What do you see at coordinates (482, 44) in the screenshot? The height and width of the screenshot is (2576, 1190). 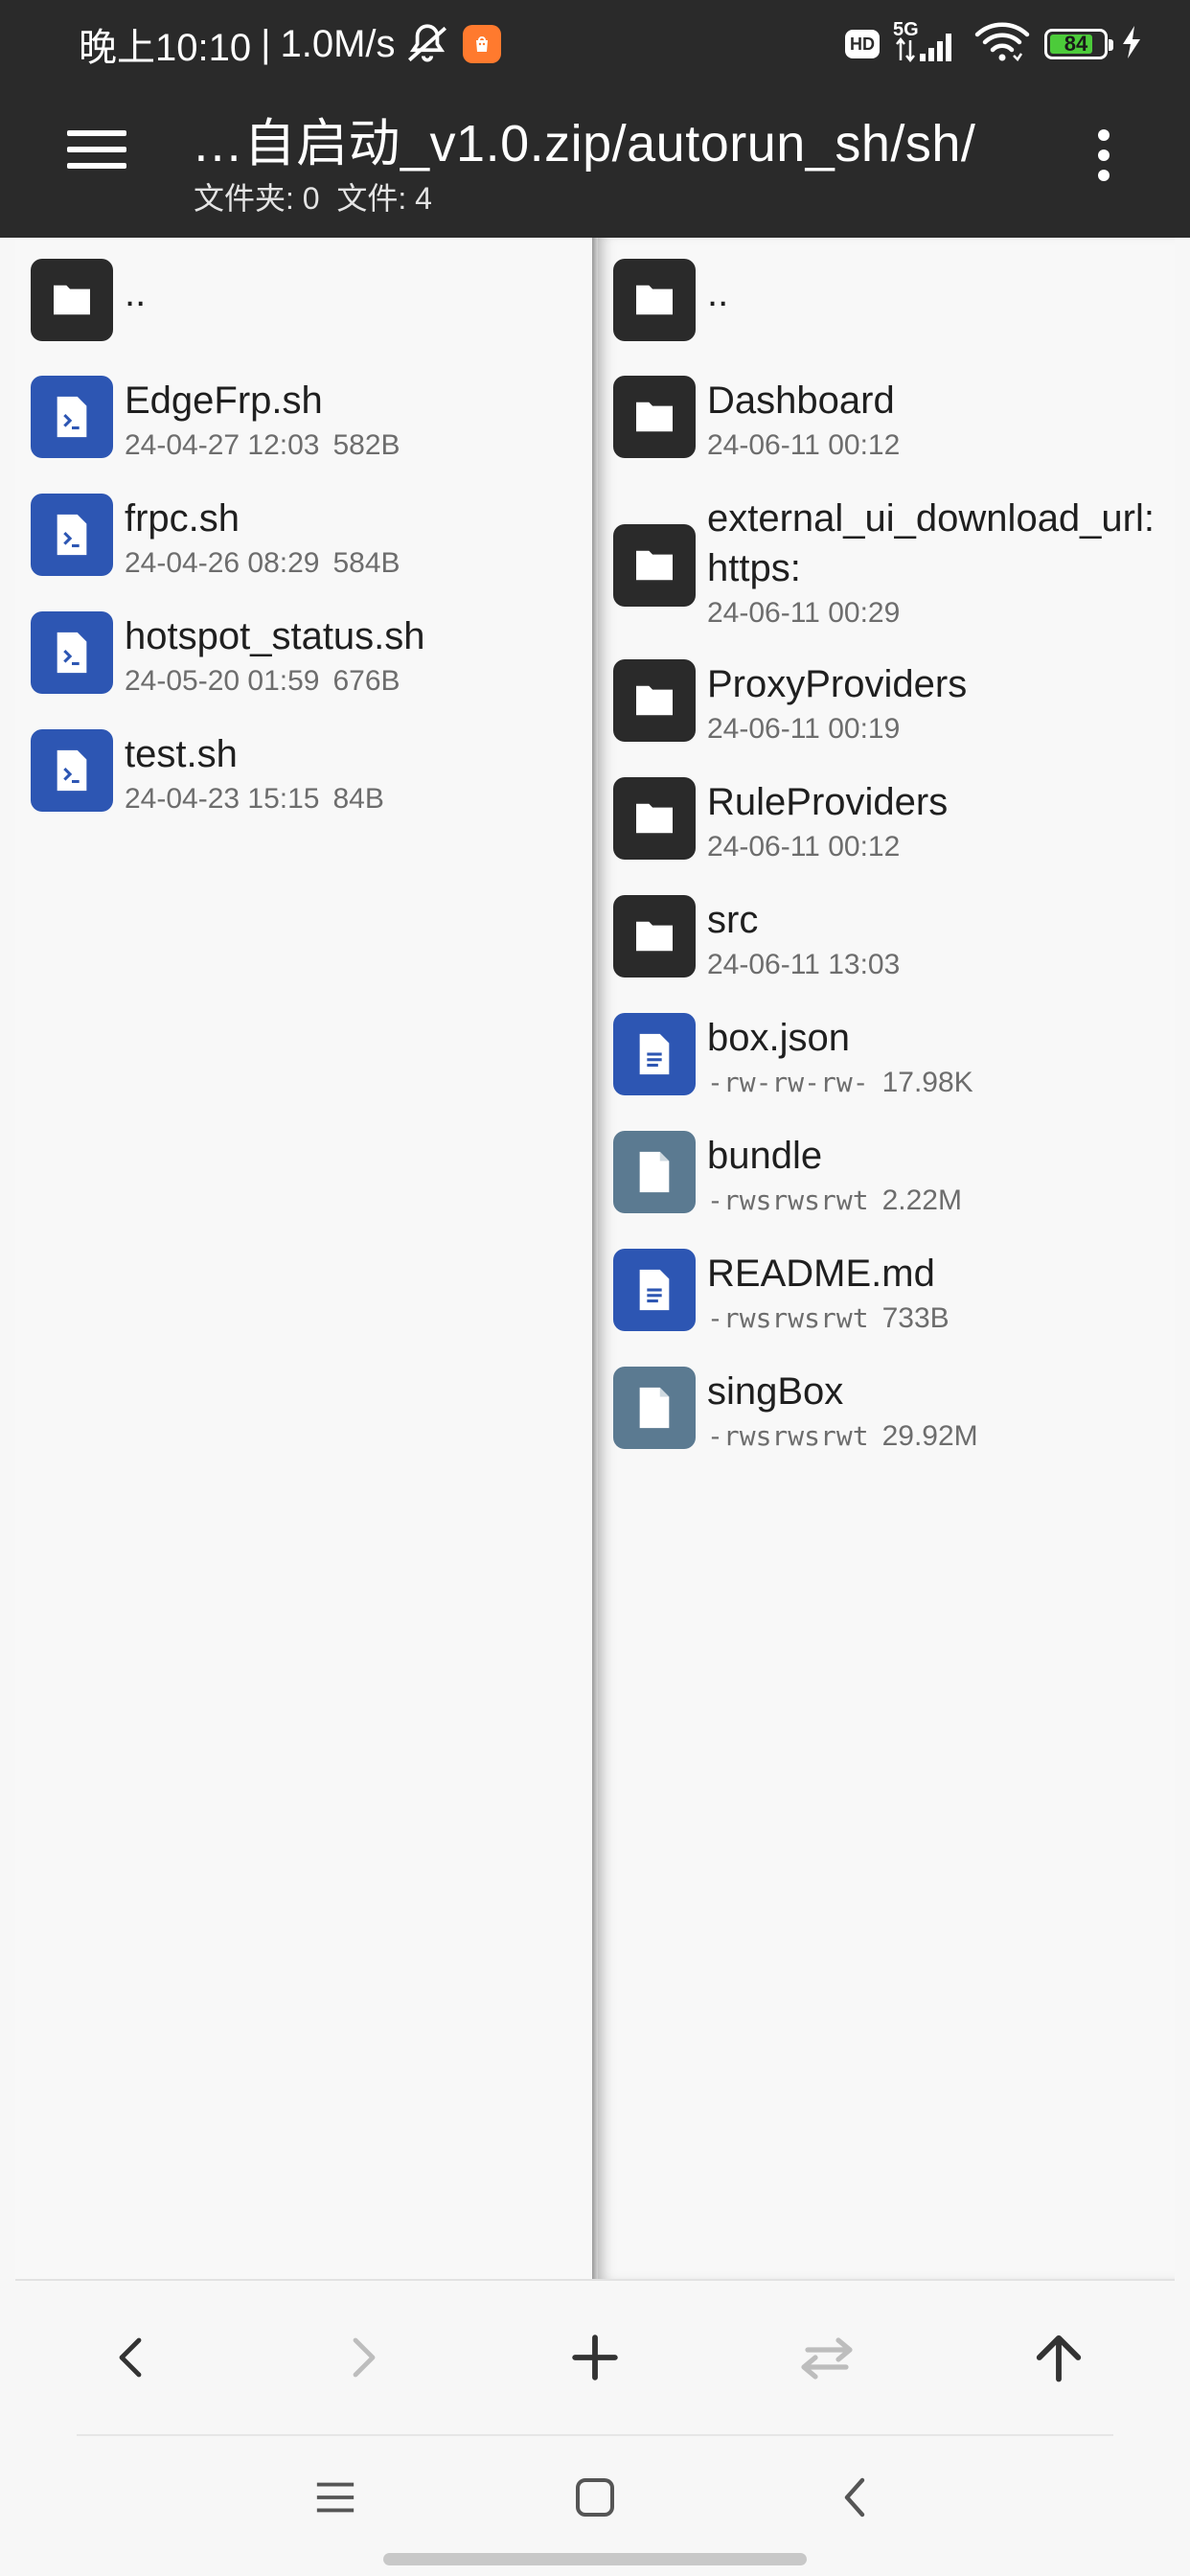 I see `app-notification-icon` at bounding box center [482, 44].